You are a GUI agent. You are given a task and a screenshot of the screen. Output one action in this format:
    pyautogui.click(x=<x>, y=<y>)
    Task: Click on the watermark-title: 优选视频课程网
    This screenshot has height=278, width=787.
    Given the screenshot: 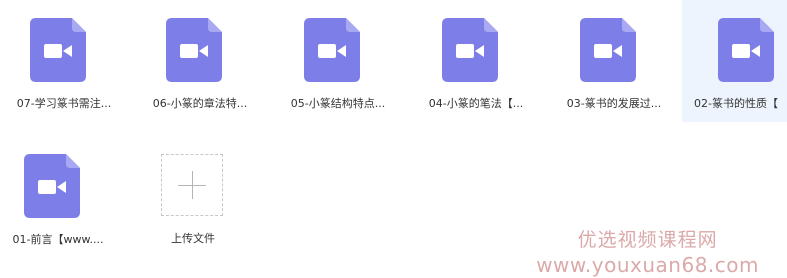 What is the action you would take?
    pyautogui.click(x=647, y=240)
    